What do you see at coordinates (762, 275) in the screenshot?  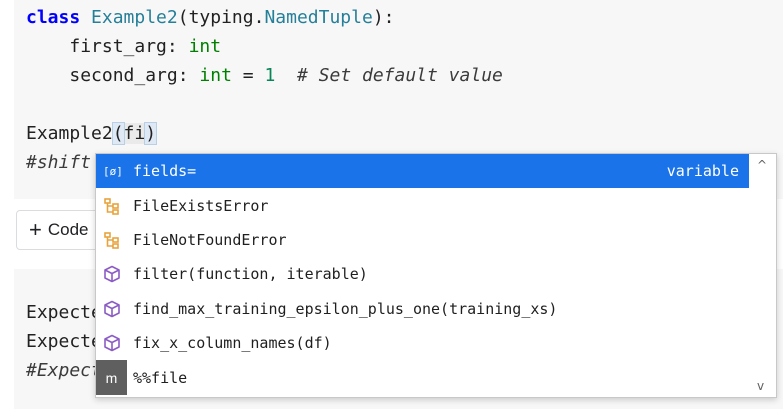 I see `autocomplete-scrollbar: ^ v` at bounding box center [762, 275].